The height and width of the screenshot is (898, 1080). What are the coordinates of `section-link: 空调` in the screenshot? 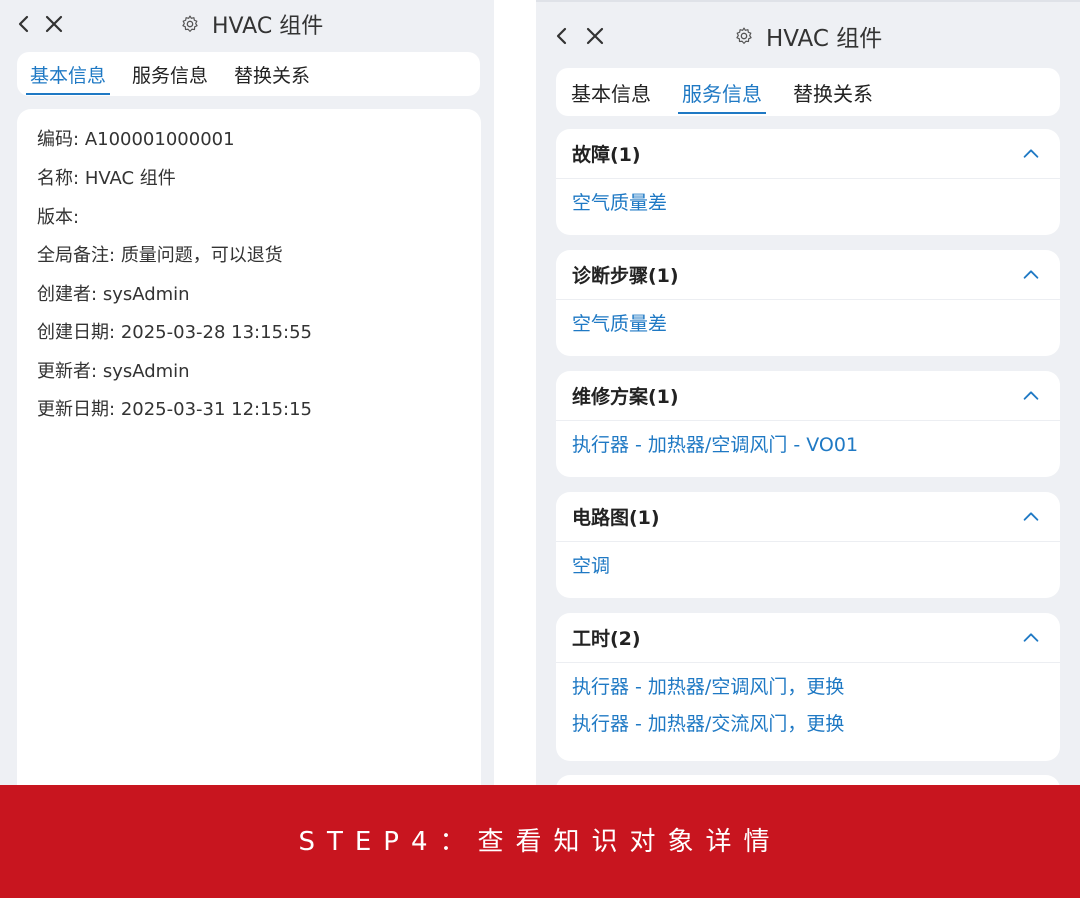 It's located at (808, 562).